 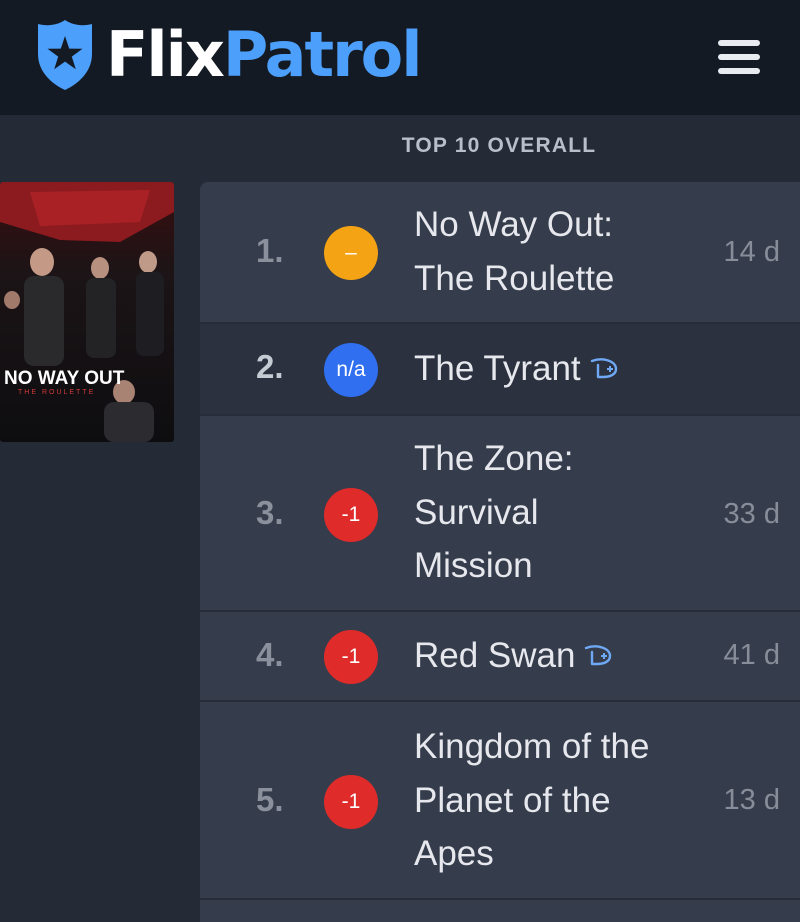 What do you see at coordinates (559, 369) in the screenshot?
I see `title-link: The Tyrant` at bounding box center [559, 369].